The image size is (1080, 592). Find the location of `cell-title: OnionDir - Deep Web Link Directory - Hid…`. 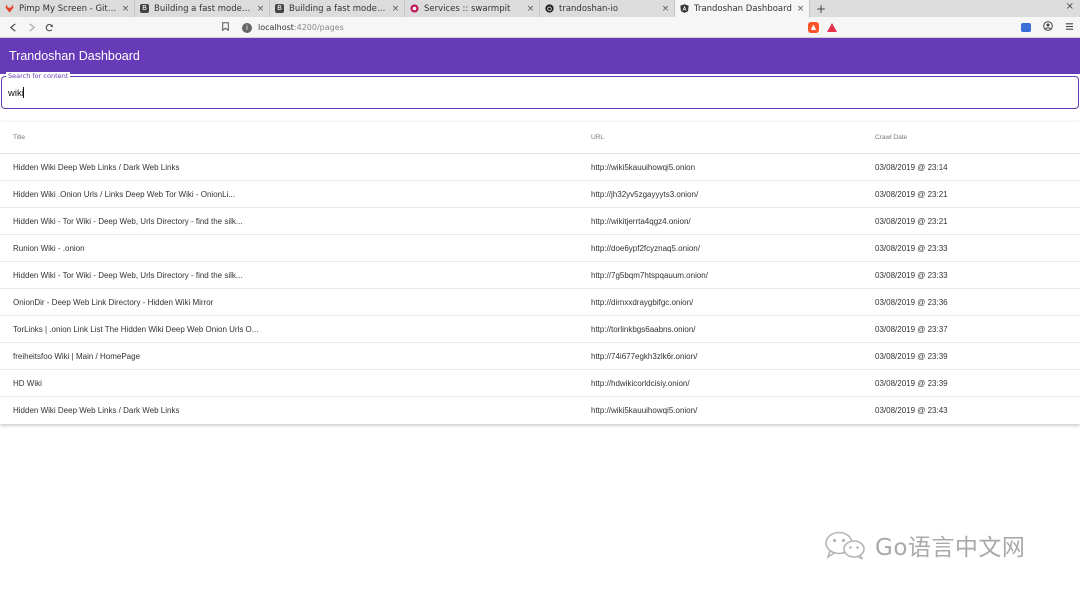

cell-title: OnionDir - Deep Web Link Directory - Hid… is located at coordinates (113, 302).